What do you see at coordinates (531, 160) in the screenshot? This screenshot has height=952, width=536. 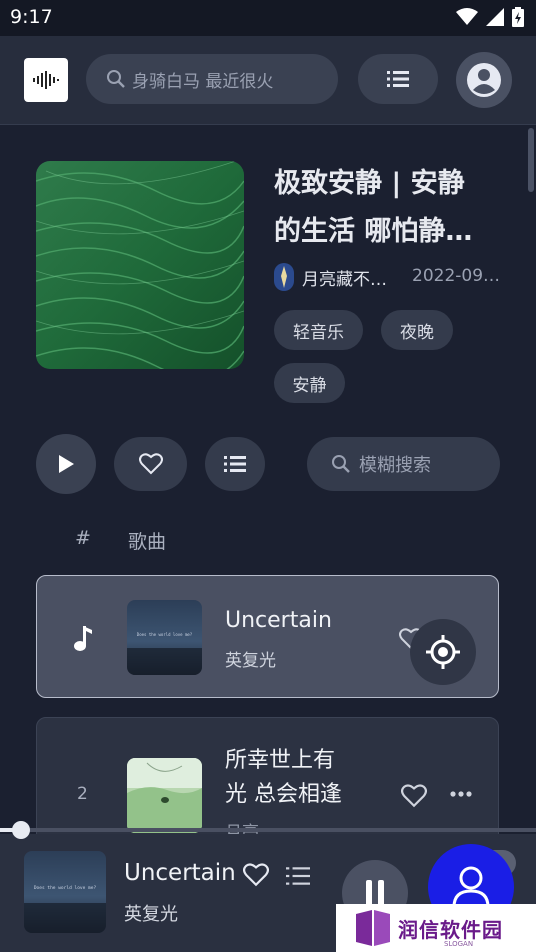 I see `scrollbar` at bounding box center [531, 160].